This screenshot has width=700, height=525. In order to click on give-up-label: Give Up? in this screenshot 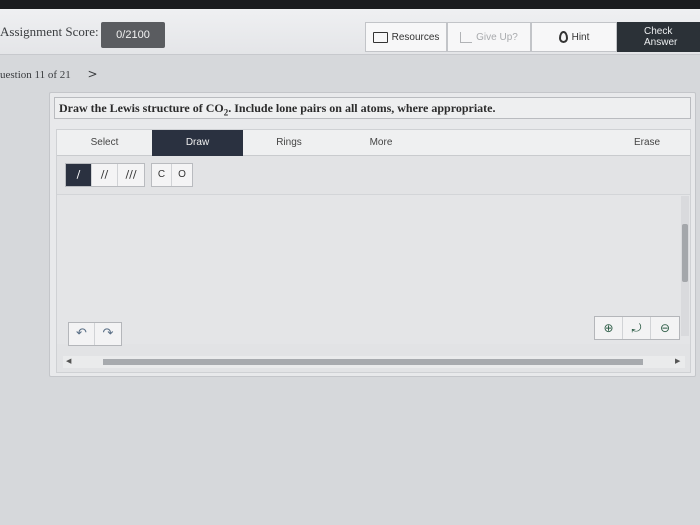, I will do `click(497, 37)`.